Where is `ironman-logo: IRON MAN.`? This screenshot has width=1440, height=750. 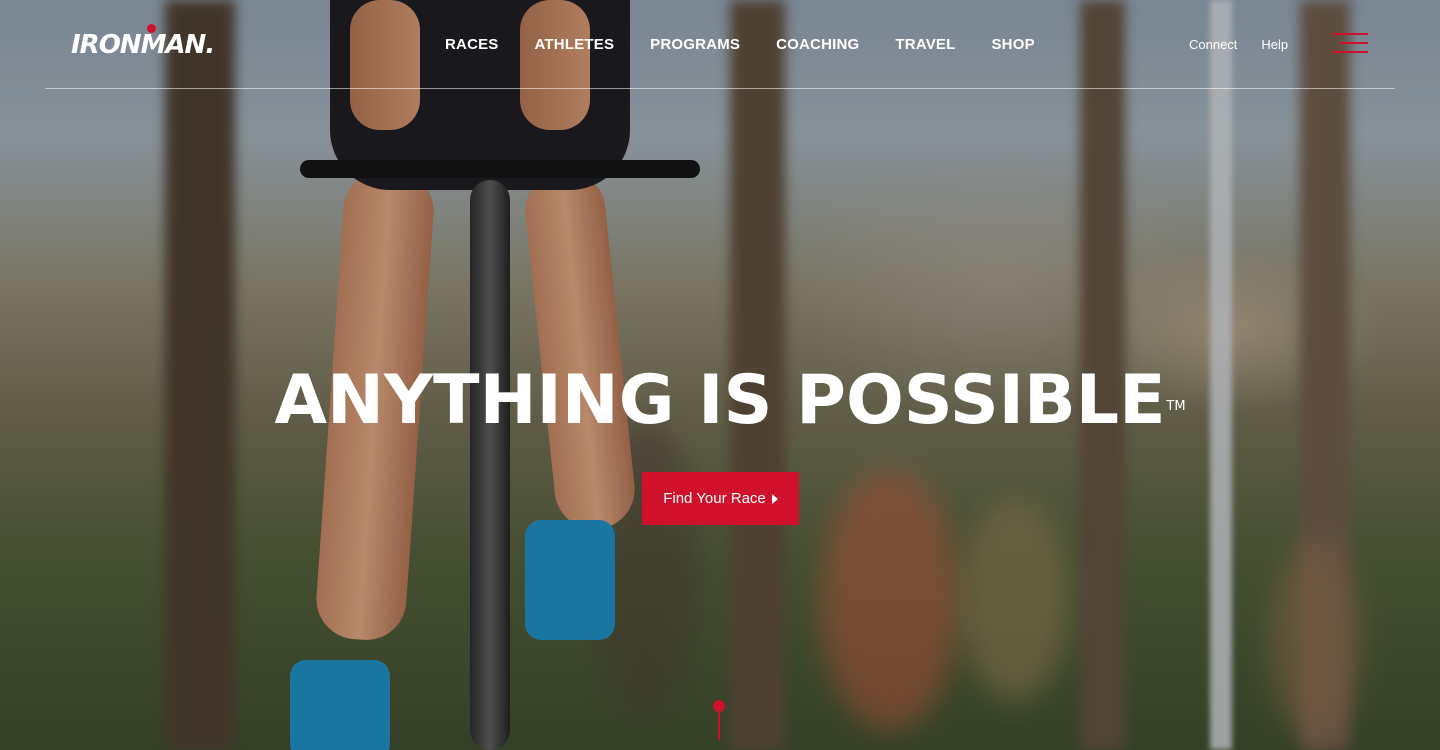
ironman-logo: IRON MAN. is located at coordinates (143, 42).